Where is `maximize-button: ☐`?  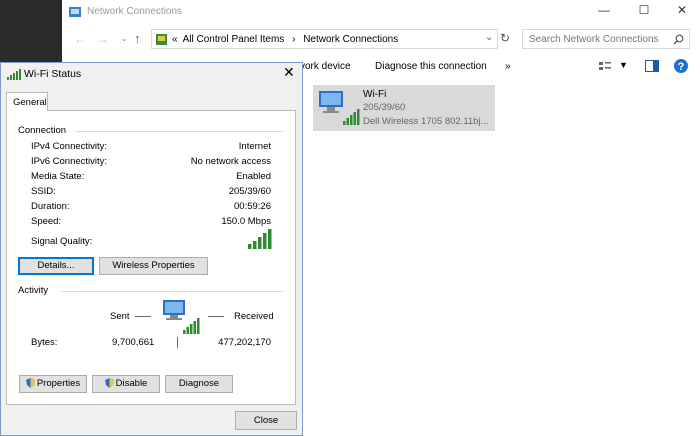
maximize-button: ☐ is located at coordinates (644, 12).